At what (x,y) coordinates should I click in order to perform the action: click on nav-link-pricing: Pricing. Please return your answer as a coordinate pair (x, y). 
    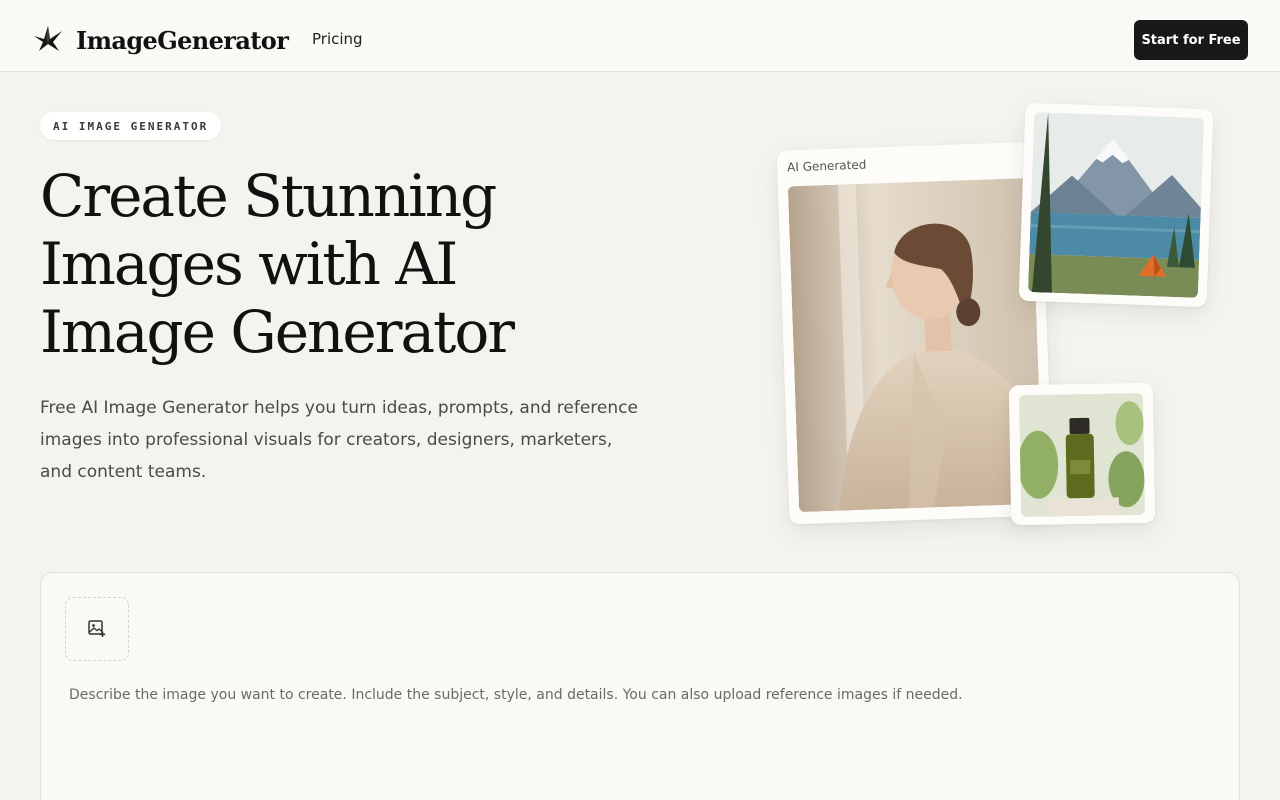
    Looking at the image, I should click on (337, 39).